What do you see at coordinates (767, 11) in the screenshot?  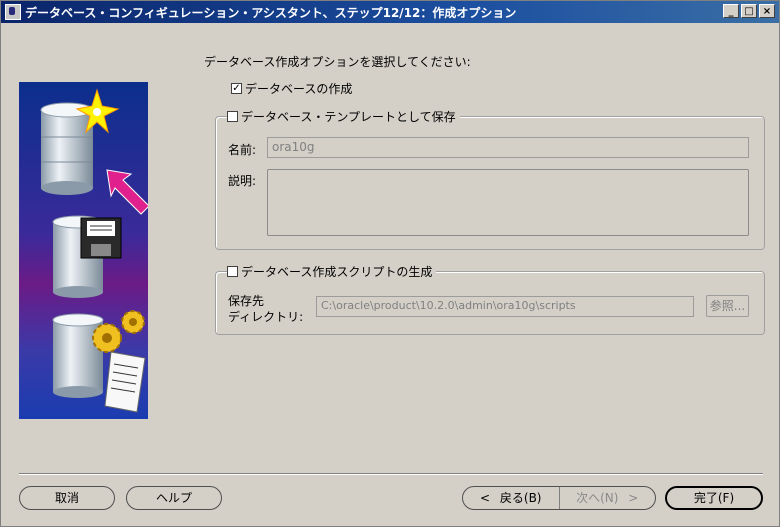 I see `close-button: ×` at bounding box center [767, 11].